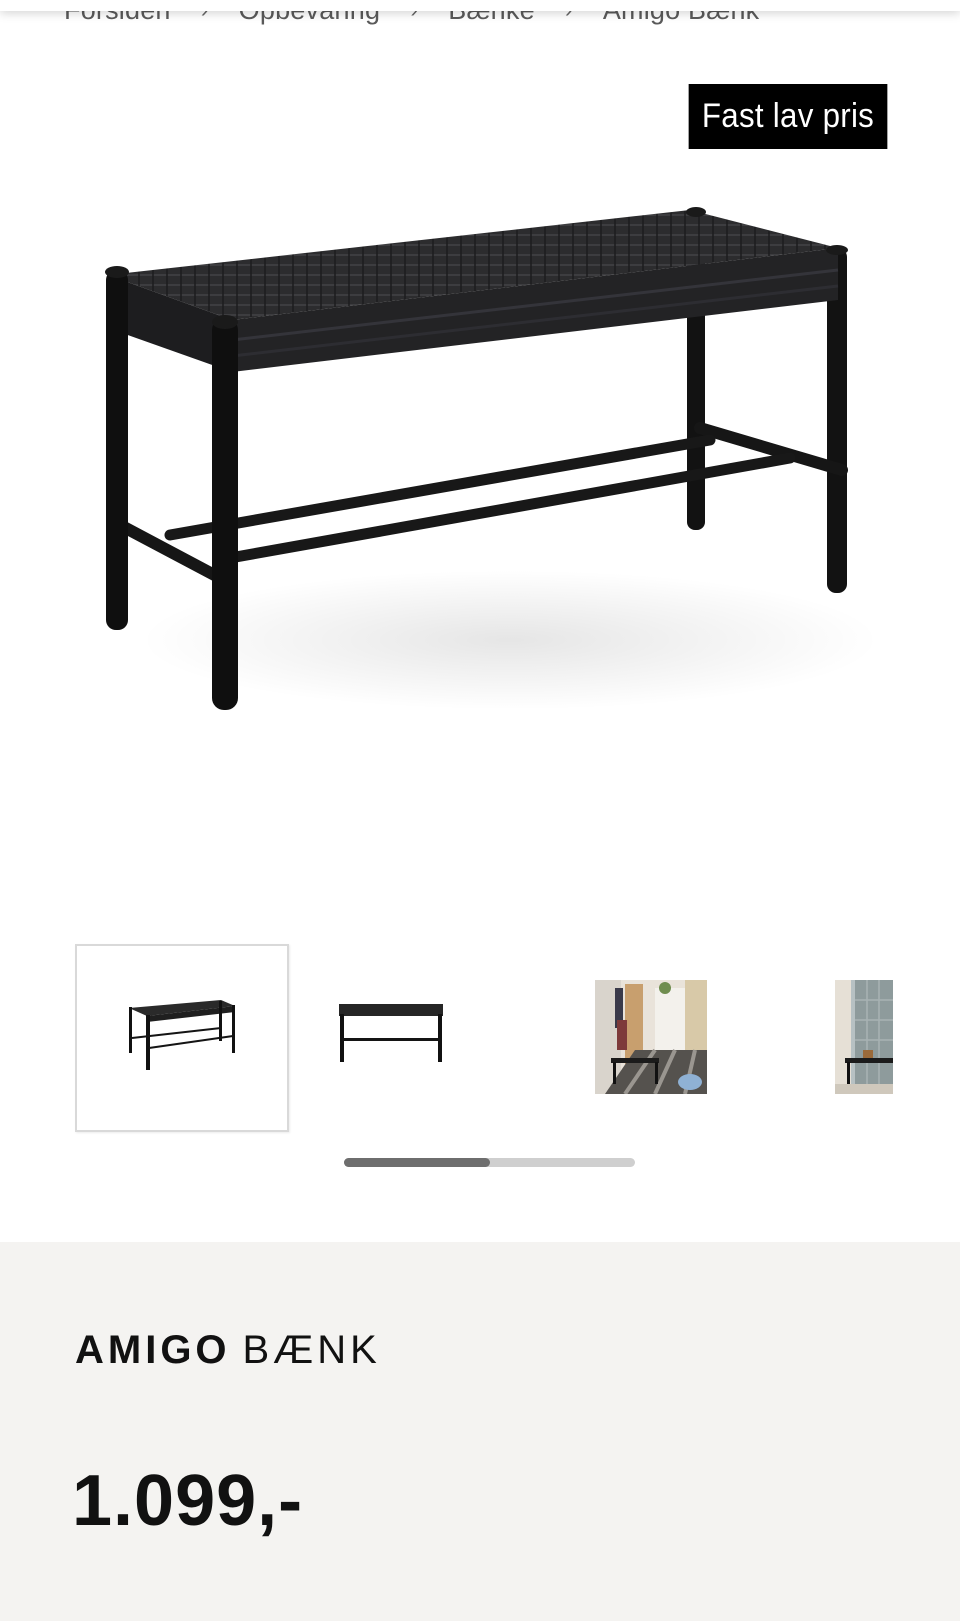 The height and width of the screenshot is (1621, 960). What do you see at coordinates (865, 1038) in the screenshot?
I see `thumbnail-bench-room` at bounding box center [865, 1038].